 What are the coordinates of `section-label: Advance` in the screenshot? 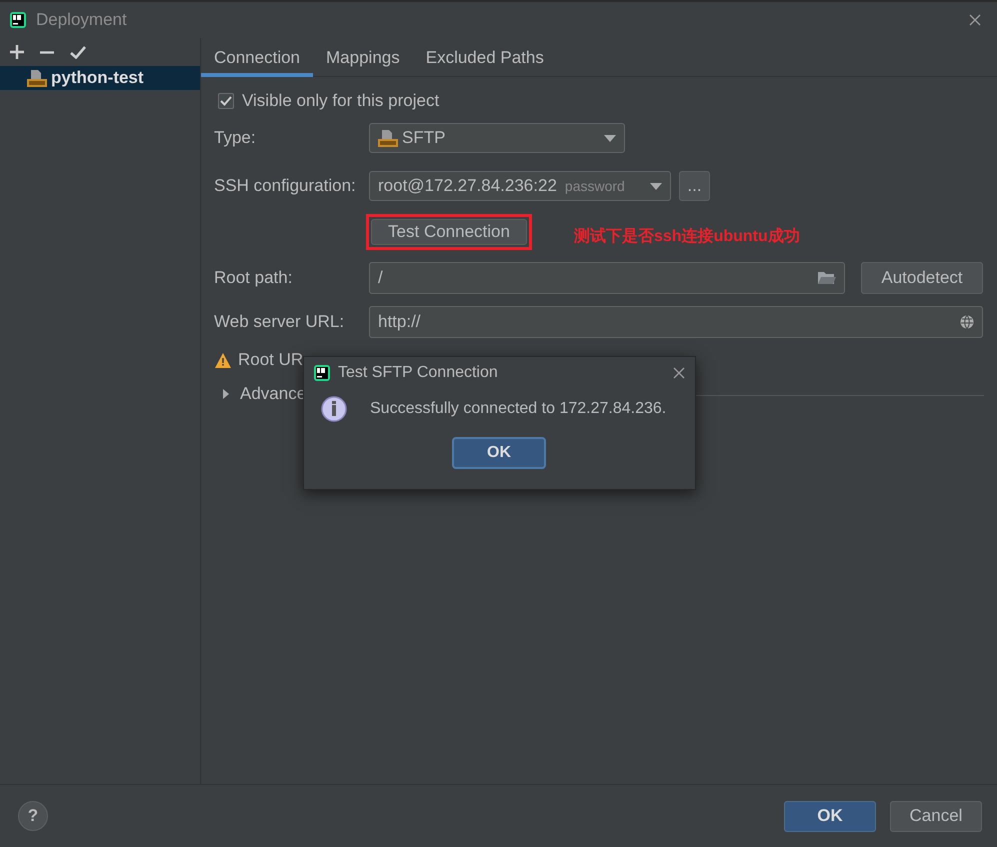 It's located at (273, 394).